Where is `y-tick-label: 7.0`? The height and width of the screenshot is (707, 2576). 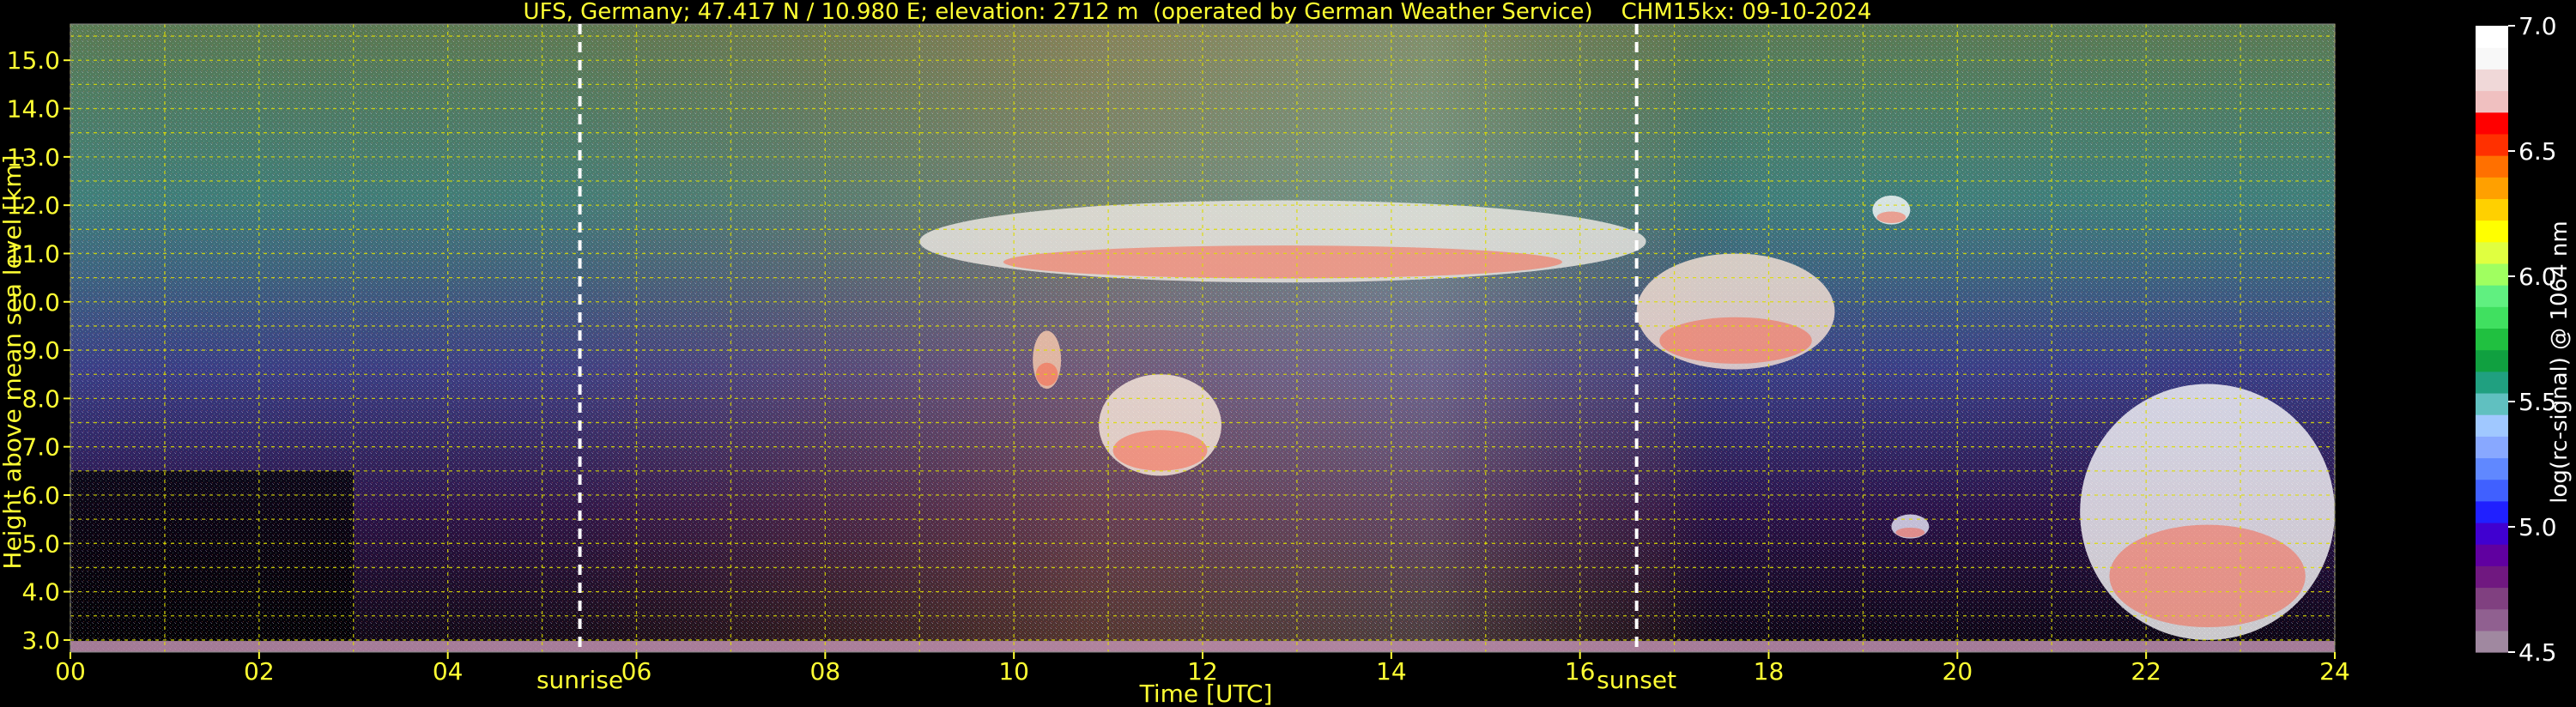 y-tick-label: 7.0 is located at coordinates (40, 447).